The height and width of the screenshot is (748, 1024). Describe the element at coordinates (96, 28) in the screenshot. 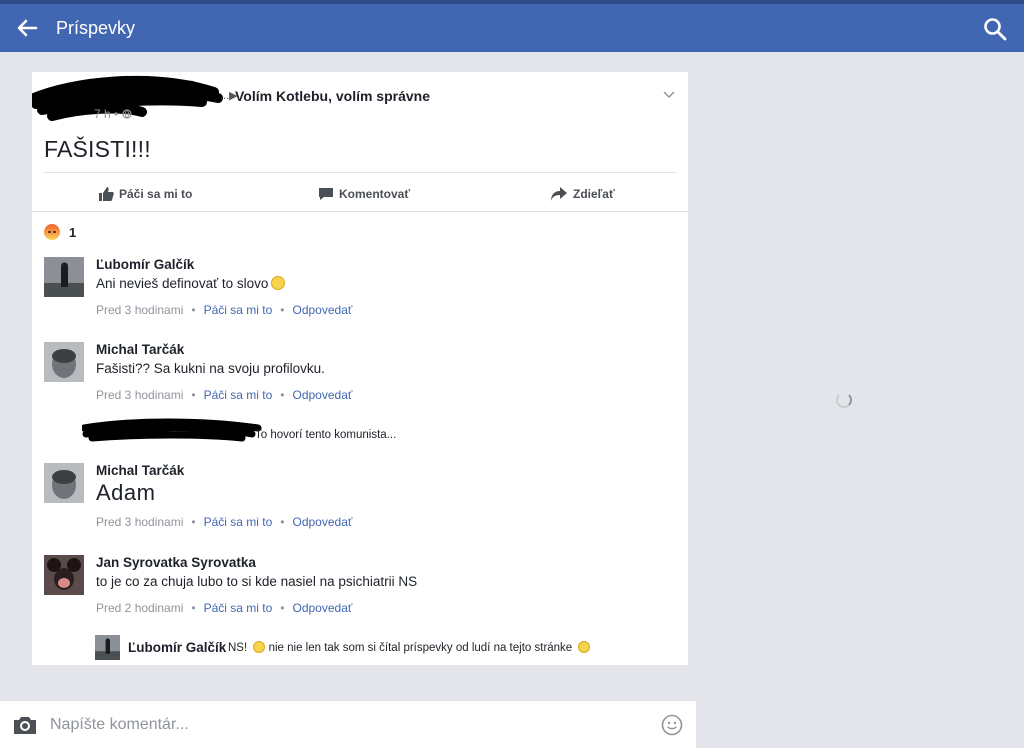

I see `page-title: Príspevky` at that location.